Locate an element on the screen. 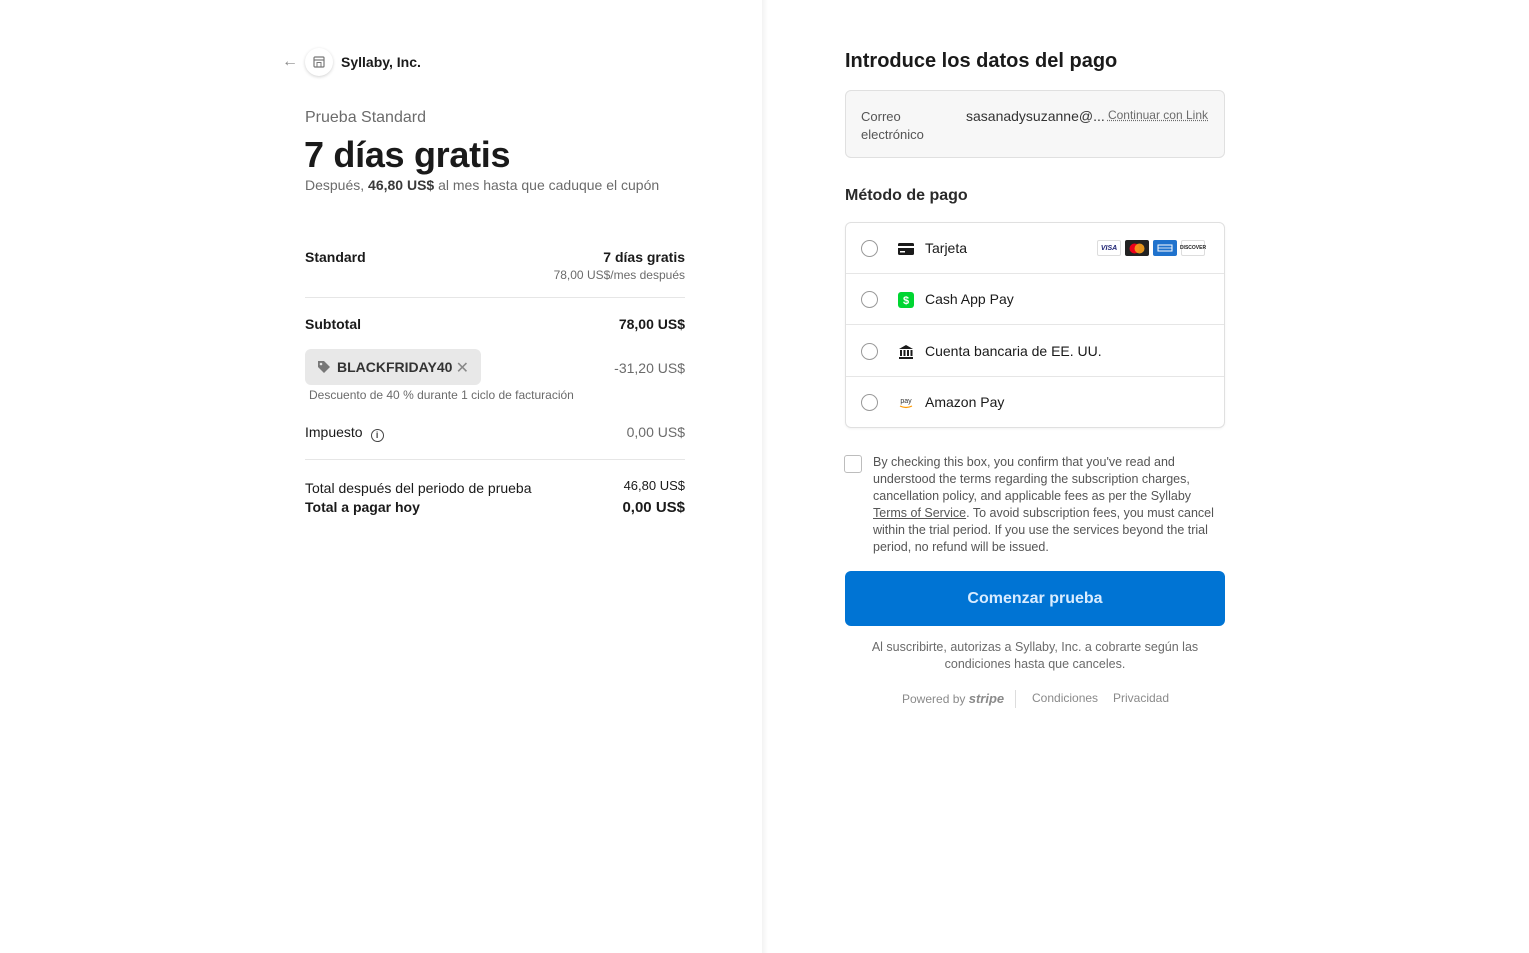 The image size is (1529, 953). payment-method-title: Método de pago is located at coordinates (906, 195).